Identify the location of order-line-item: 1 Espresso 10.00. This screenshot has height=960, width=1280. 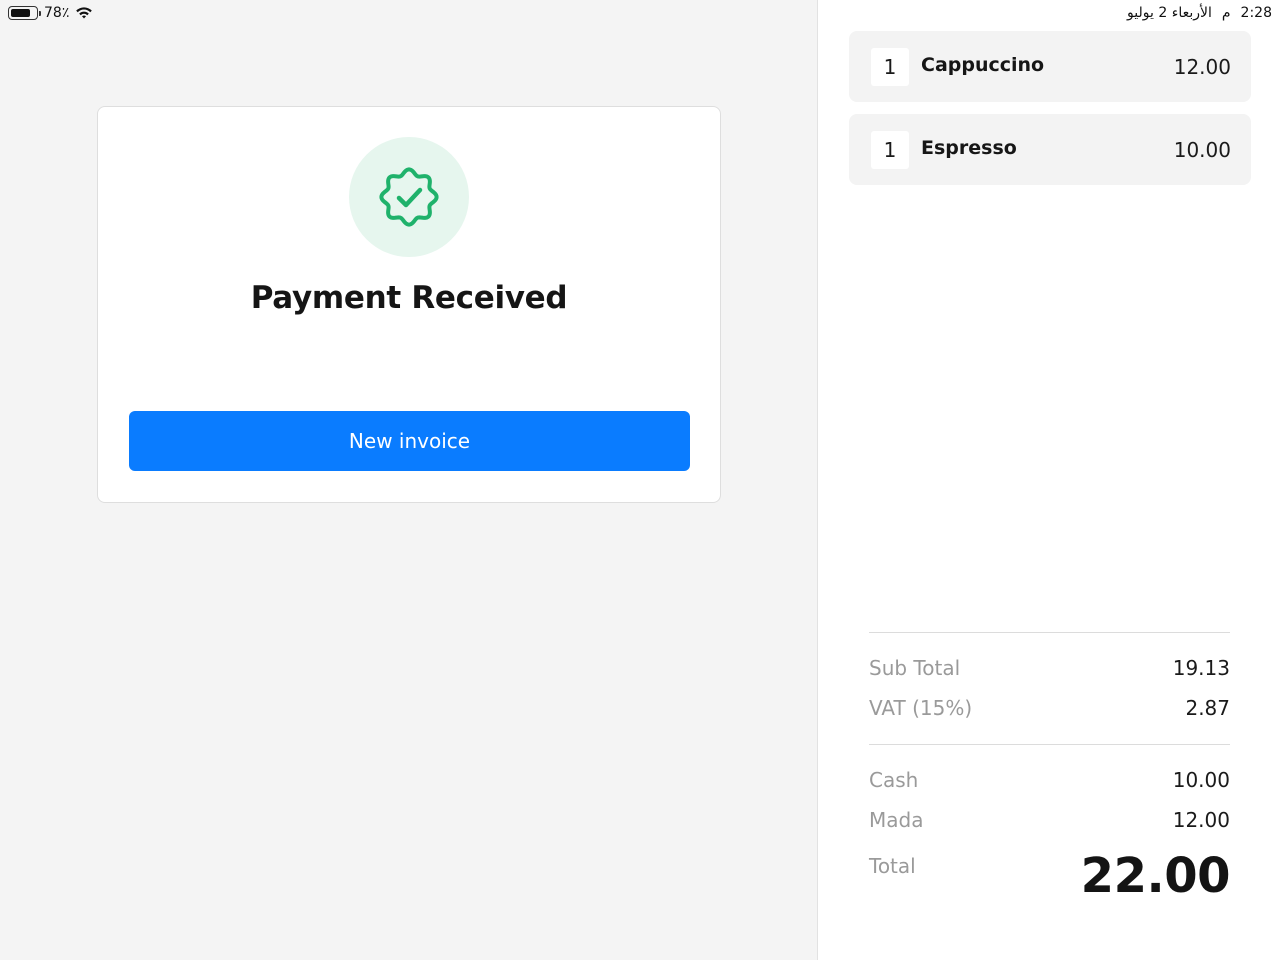
(1050, 149).